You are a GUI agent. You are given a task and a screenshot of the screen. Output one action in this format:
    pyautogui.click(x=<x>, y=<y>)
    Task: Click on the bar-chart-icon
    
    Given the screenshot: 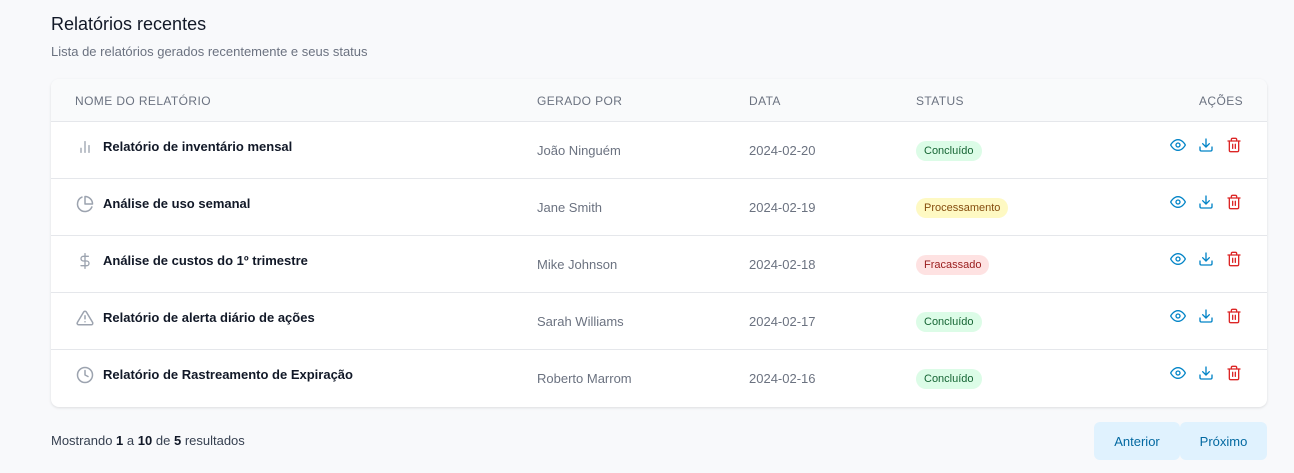 What is the action you would take?
    pyautogui.click(x=85, y=147)
    